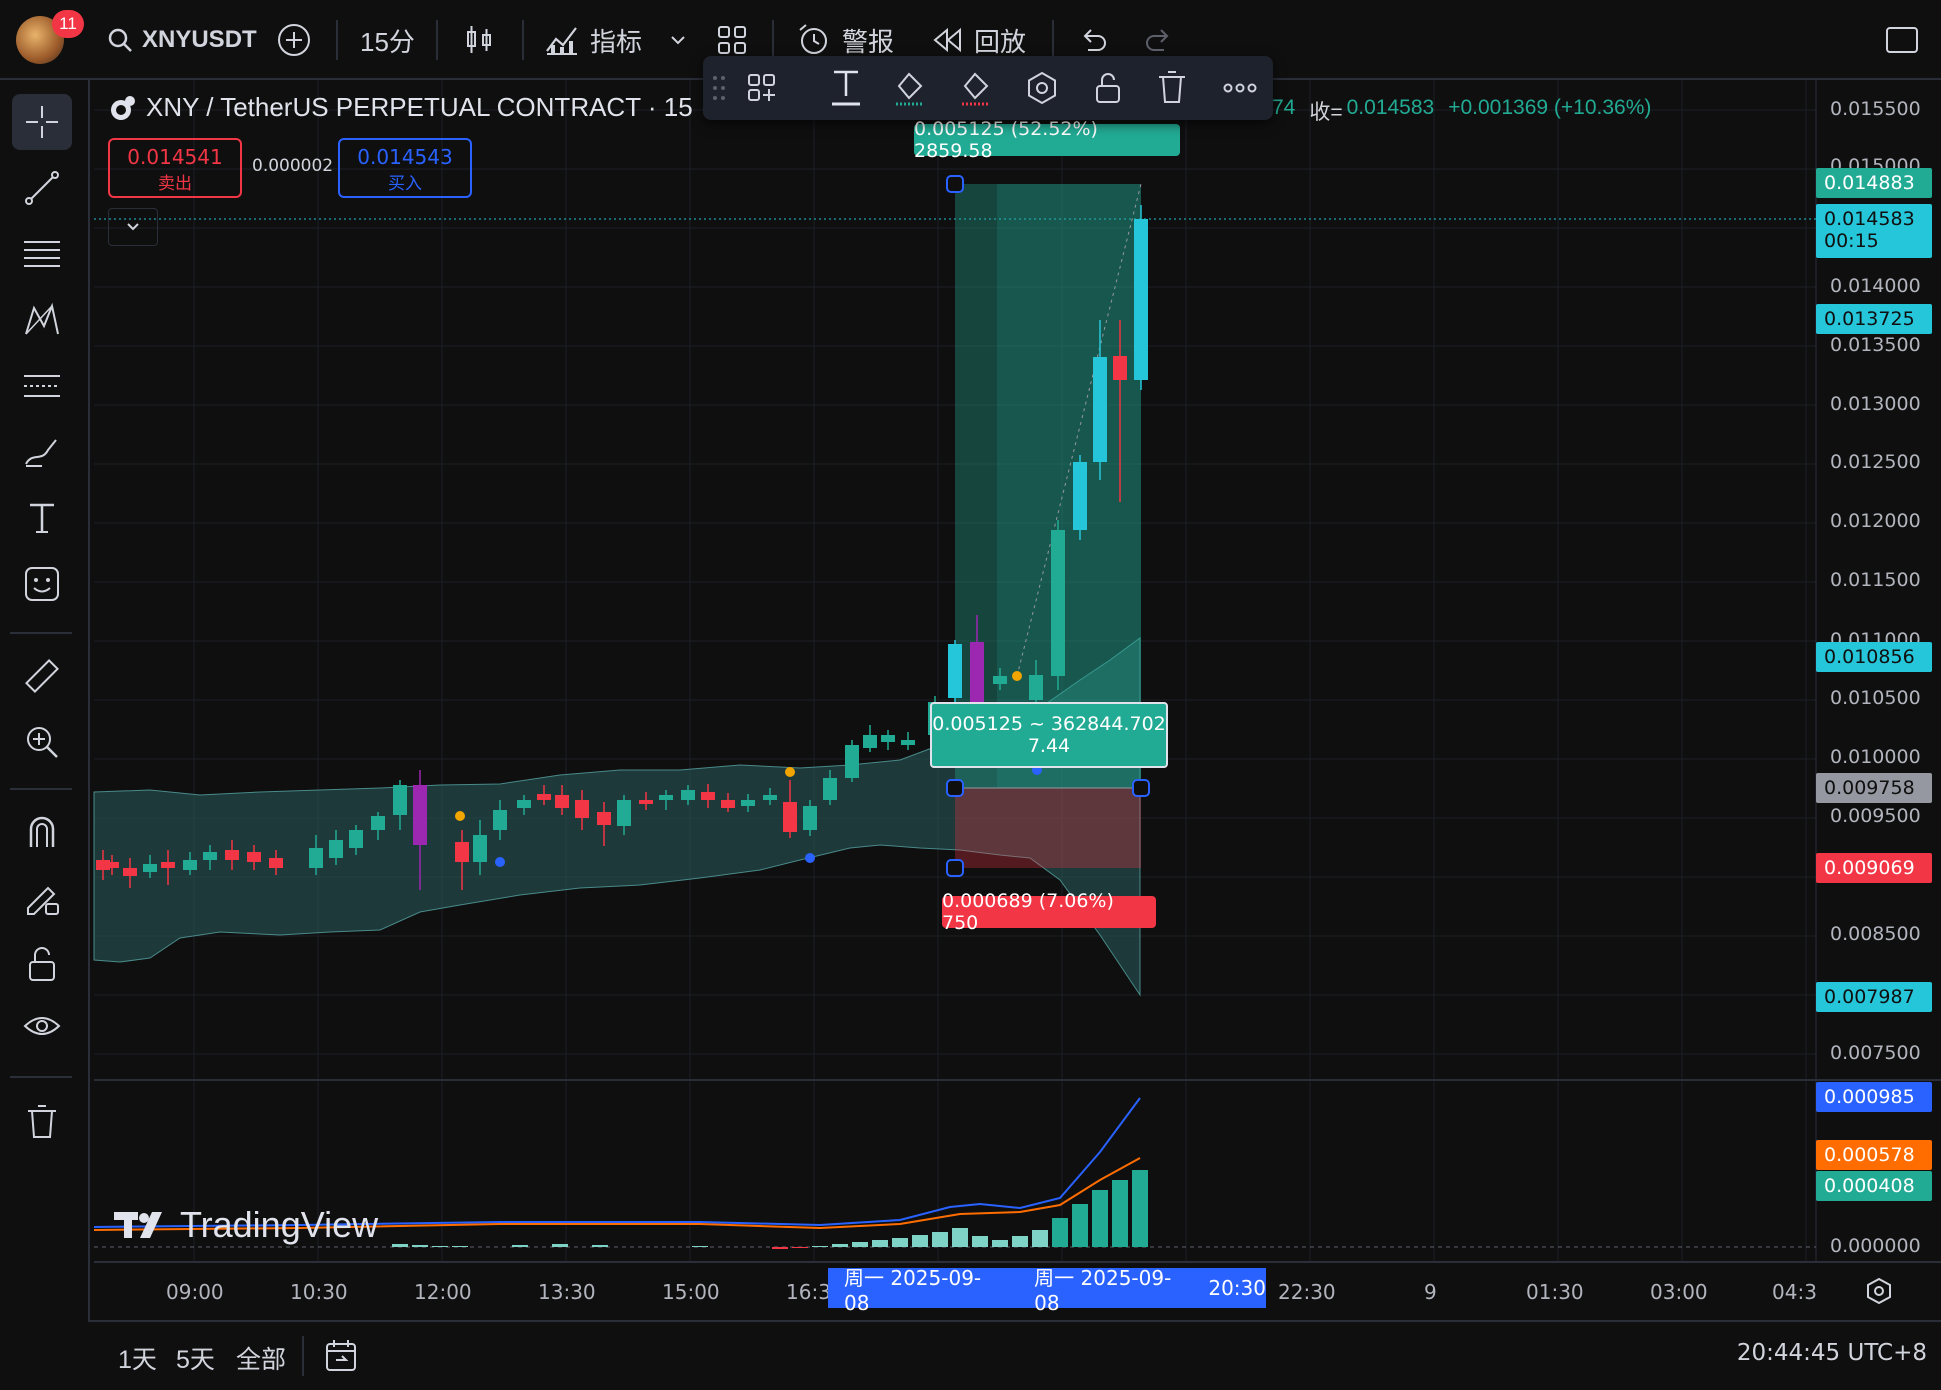 The width and height of the screenshot is (1941, 1390). Describe the element at coordinates (1832, 1353) in the screenshot. I see `clock: 20:44:45 UTC+8` at that location.